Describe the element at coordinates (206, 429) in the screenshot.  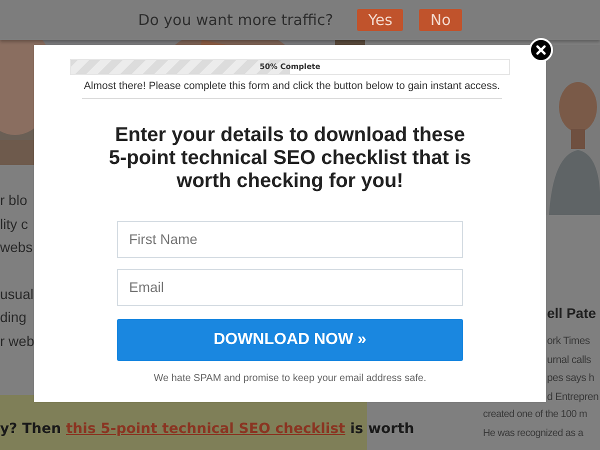
I see `checklist-link: this 5-point technical SEO checklist` at that location.